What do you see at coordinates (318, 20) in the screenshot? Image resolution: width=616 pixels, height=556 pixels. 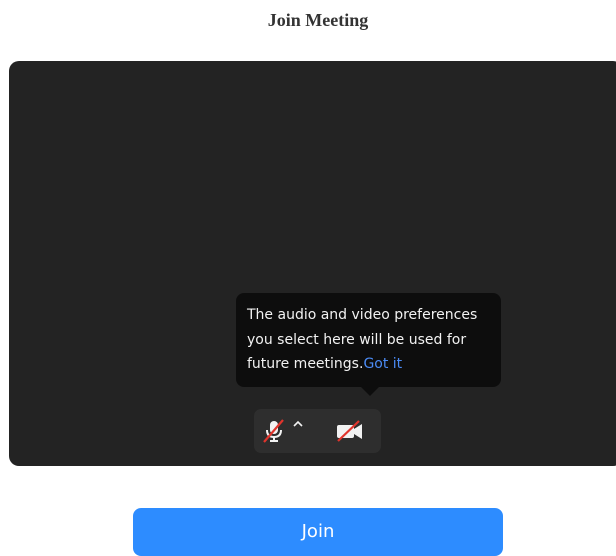 I see `page-title: Join Meeting` at bounding box center [318, 20].